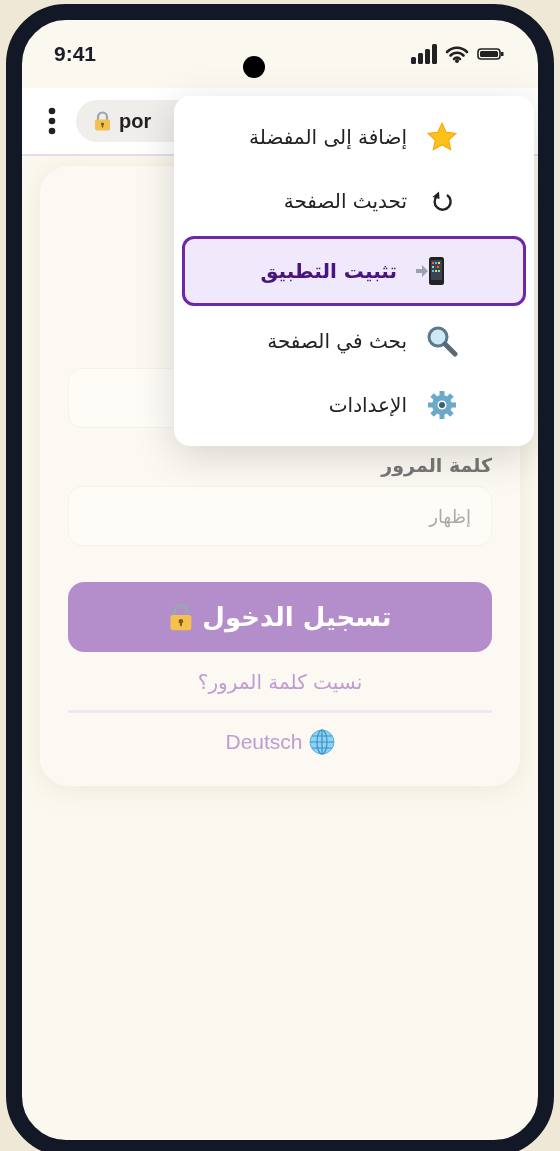 The height and width of the screenshot is (1151, 560). Describe the element at coordinates (75, 54) in the screenshot. I see `status-time: 9:41` at that location.